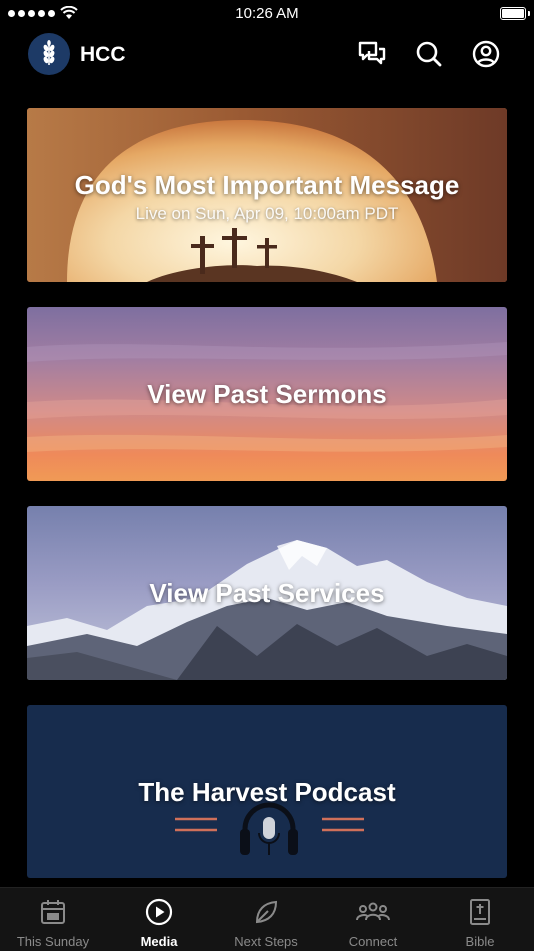 The height and width of the screenshot is (951, 534). I want to click on wheat-icon, so click(49, 52).